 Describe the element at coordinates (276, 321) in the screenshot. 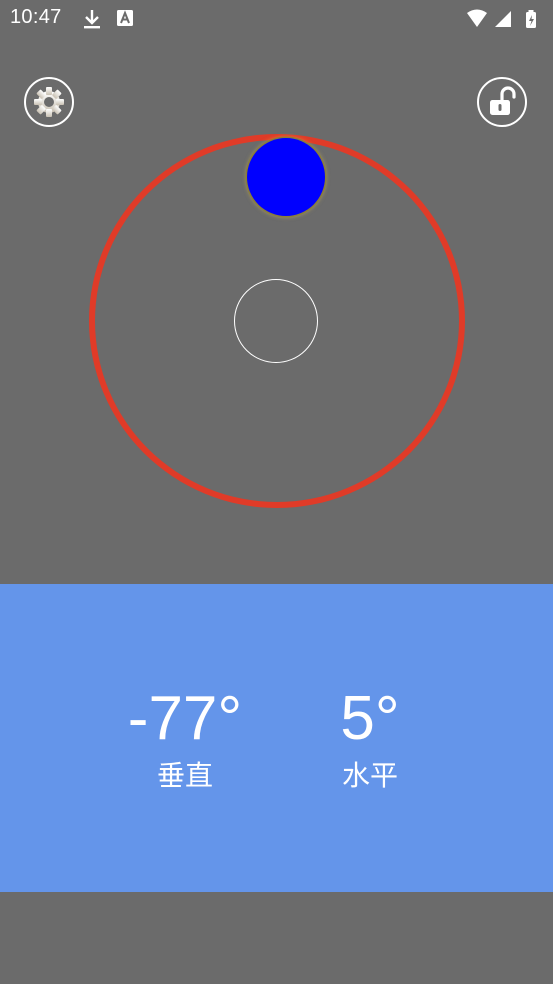

I see `level-center-target` at that location.